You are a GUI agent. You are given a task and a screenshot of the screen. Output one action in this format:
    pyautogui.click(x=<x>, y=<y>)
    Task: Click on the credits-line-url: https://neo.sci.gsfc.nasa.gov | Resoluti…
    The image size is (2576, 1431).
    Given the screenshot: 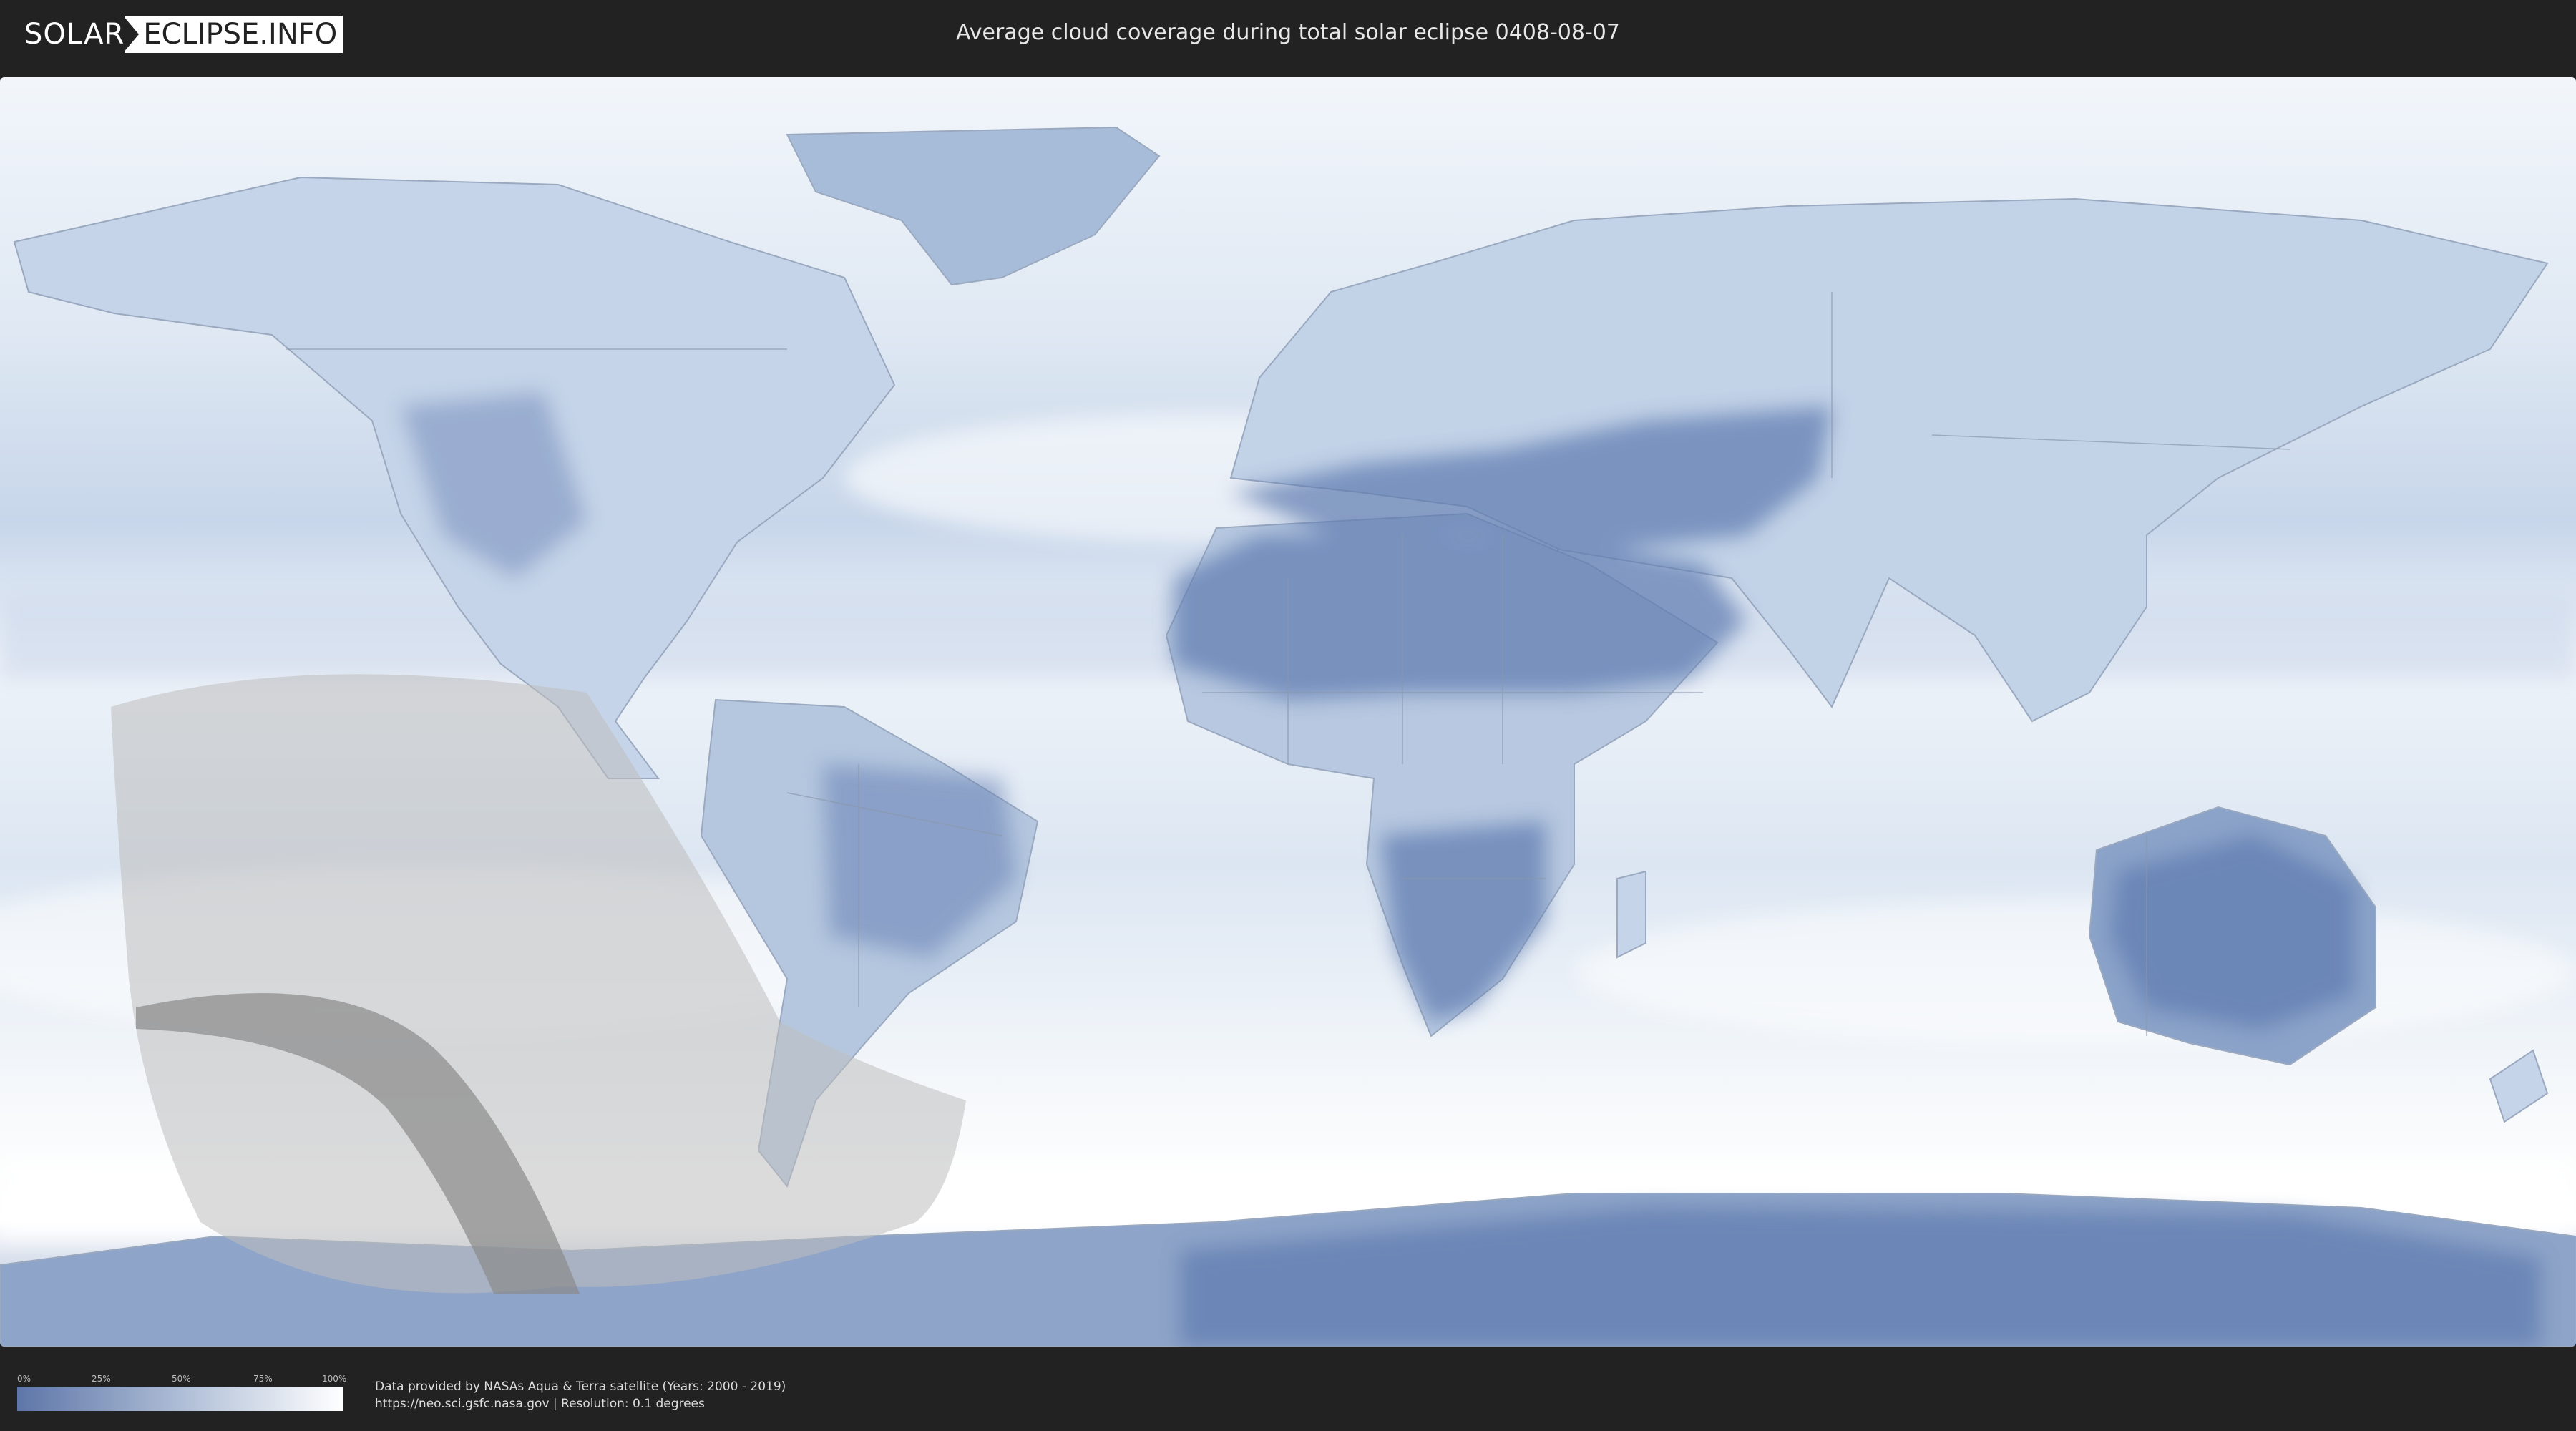 What is the action you would take?
    pyautogui.click(x=580, y=1404)
    